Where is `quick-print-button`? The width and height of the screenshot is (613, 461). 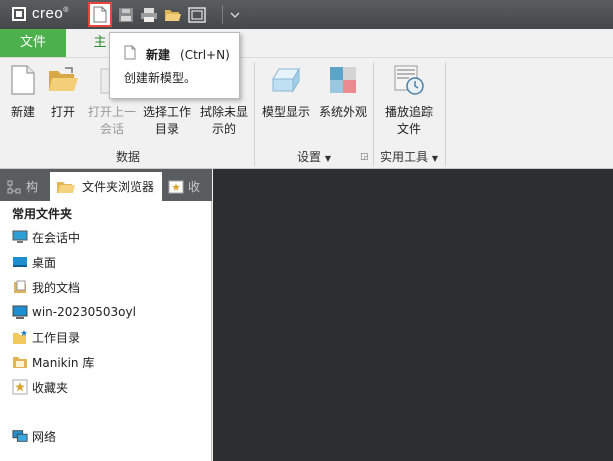 quick-print-button is located at coordinates (149, 15).